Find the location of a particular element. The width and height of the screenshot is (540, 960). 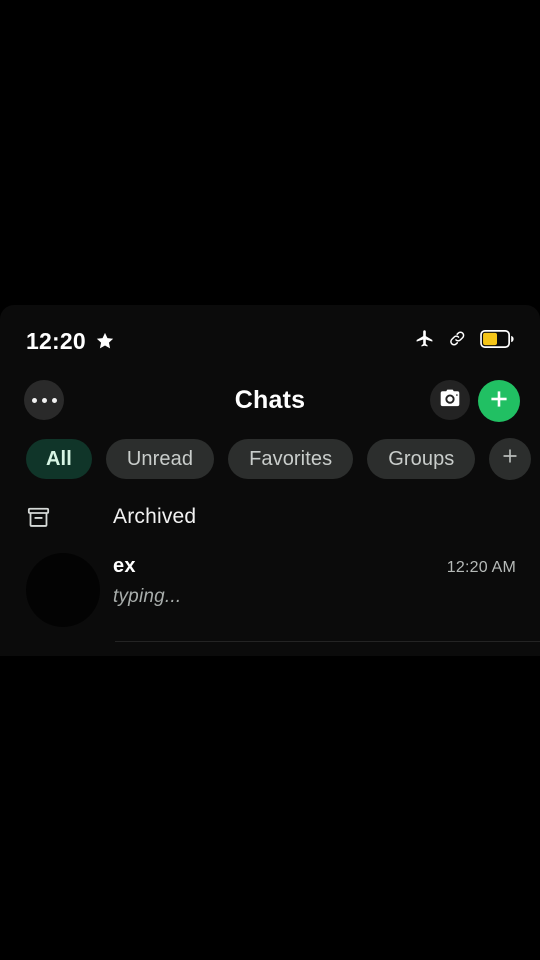

filter-chip-label: Groups is located at coordinates (421, 458).